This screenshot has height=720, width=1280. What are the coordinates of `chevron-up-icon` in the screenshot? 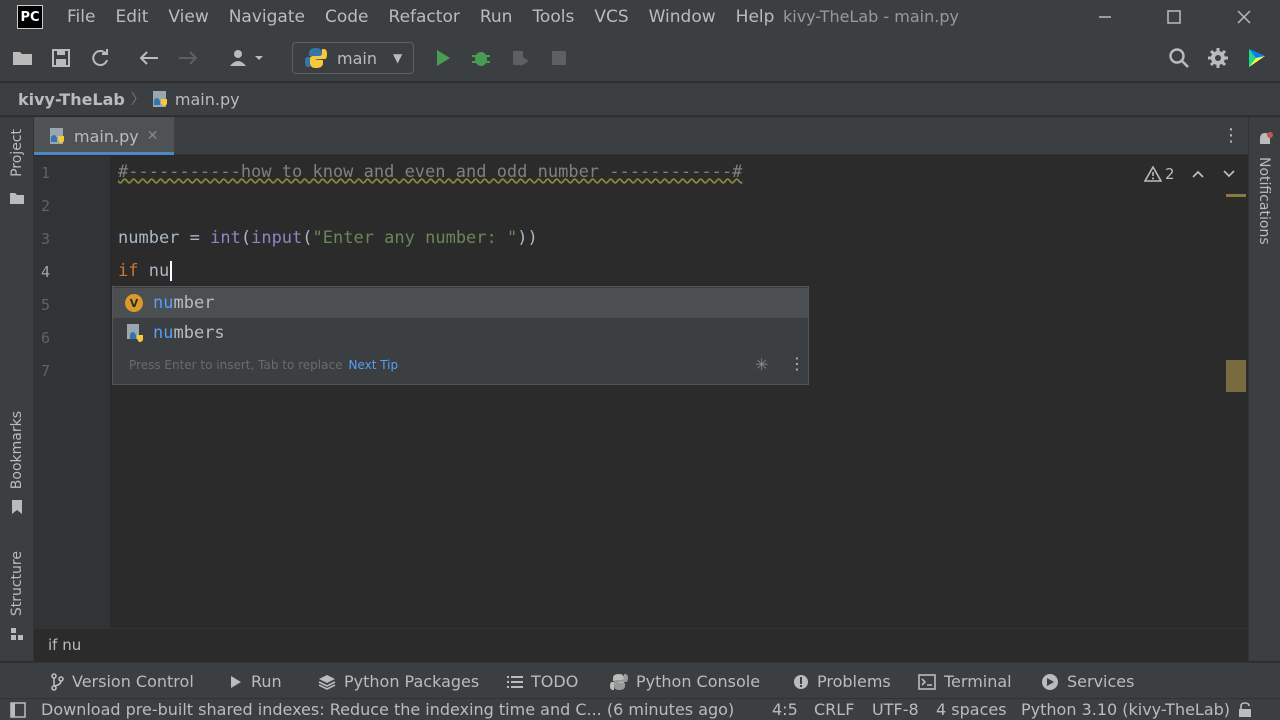 It's located at (1198, 174).